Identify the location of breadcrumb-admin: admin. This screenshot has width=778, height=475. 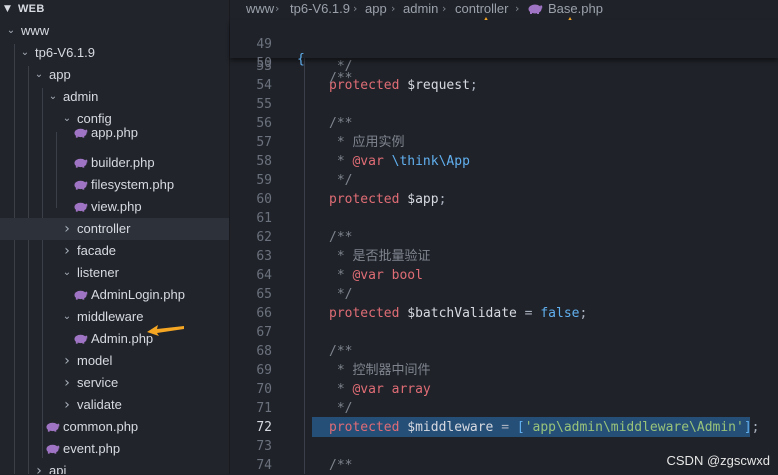
(420, 9).